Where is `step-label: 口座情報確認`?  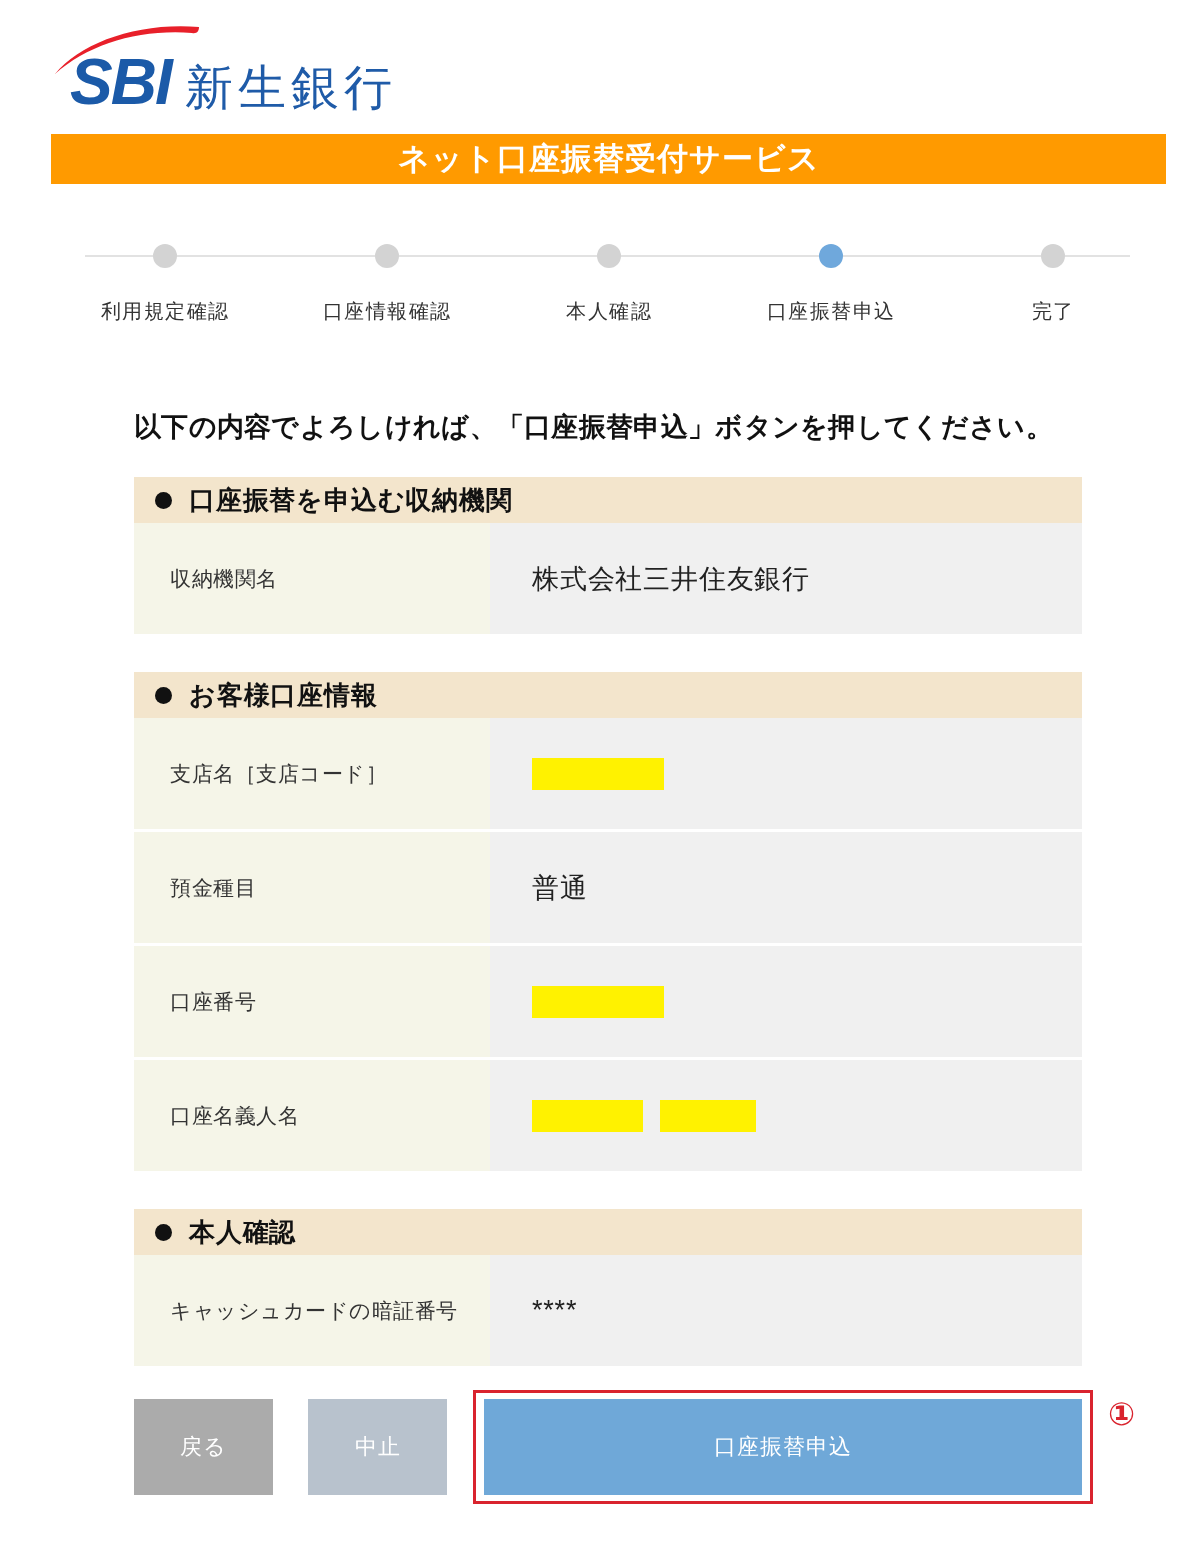 step-label: 口座情報確認 is located at coordinates (387, 311).